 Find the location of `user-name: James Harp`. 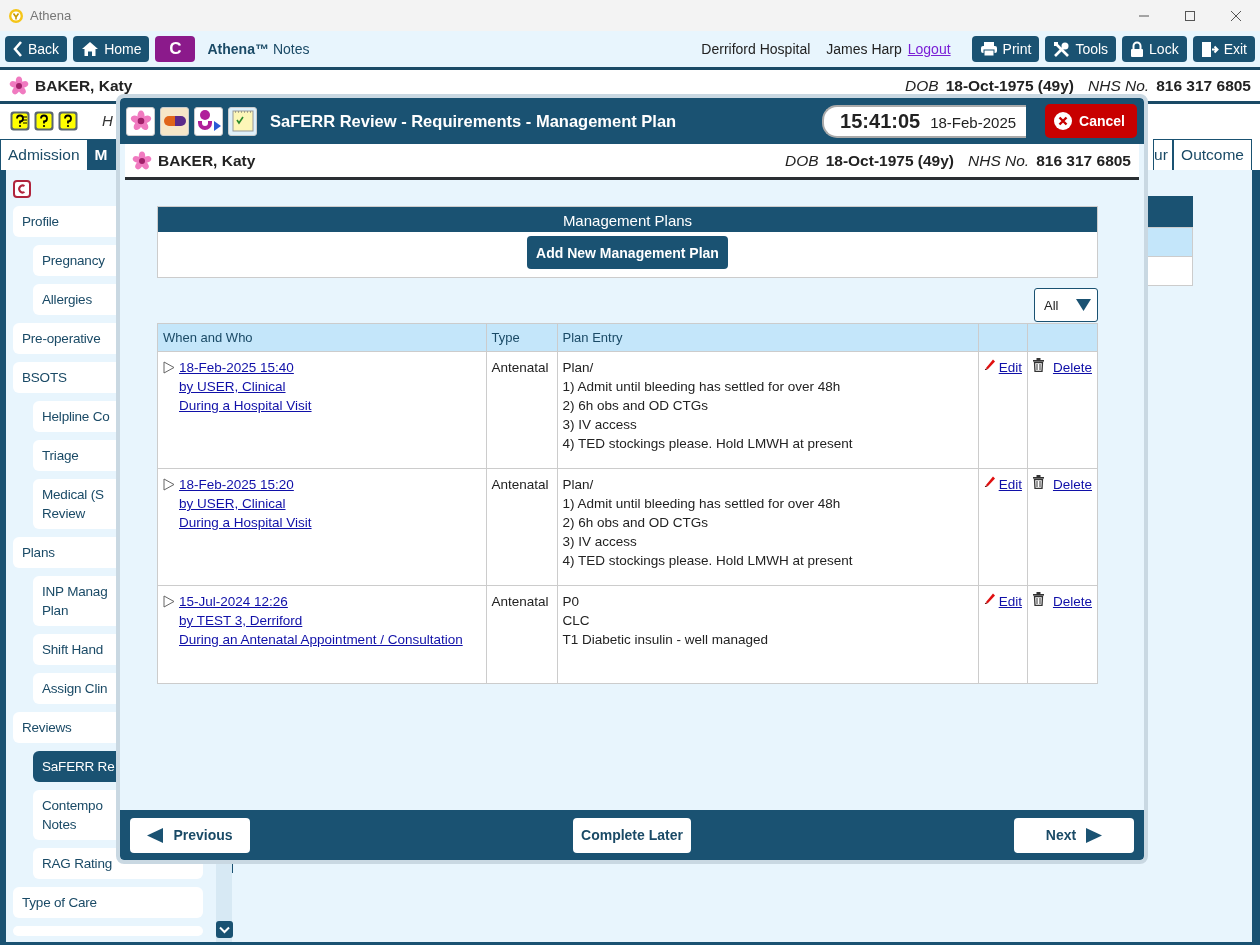

user-name: James Harp is located at coordinates (864, 49).